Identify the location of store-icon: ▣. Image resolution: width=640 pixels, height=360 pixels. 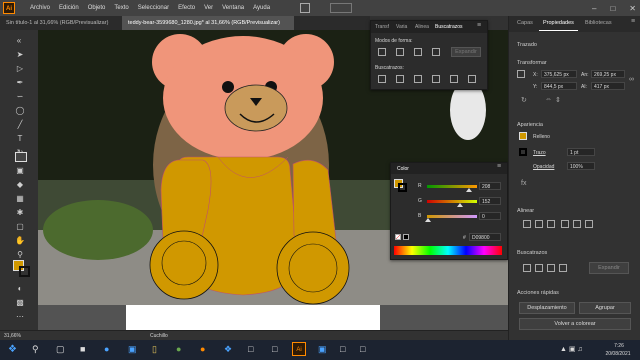
(132, 349).